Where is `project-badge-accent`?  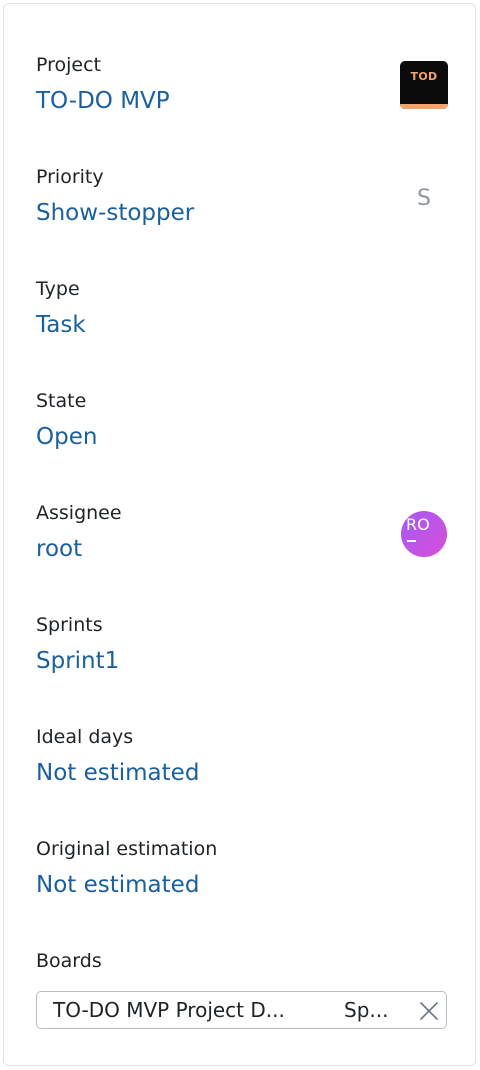
project-badge-accent is located at coordinates (424, 106).